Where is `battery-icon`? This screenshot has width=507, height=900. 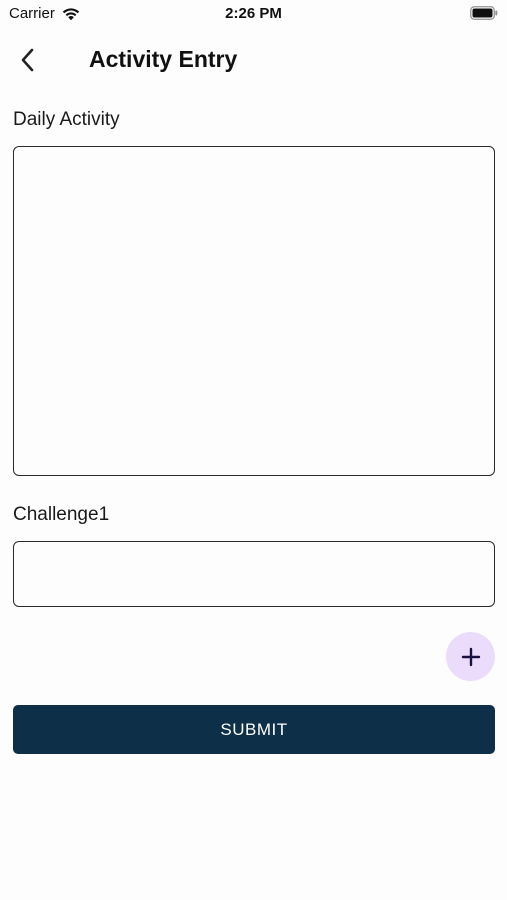
battery-icon is located at coordinates (484, 13).